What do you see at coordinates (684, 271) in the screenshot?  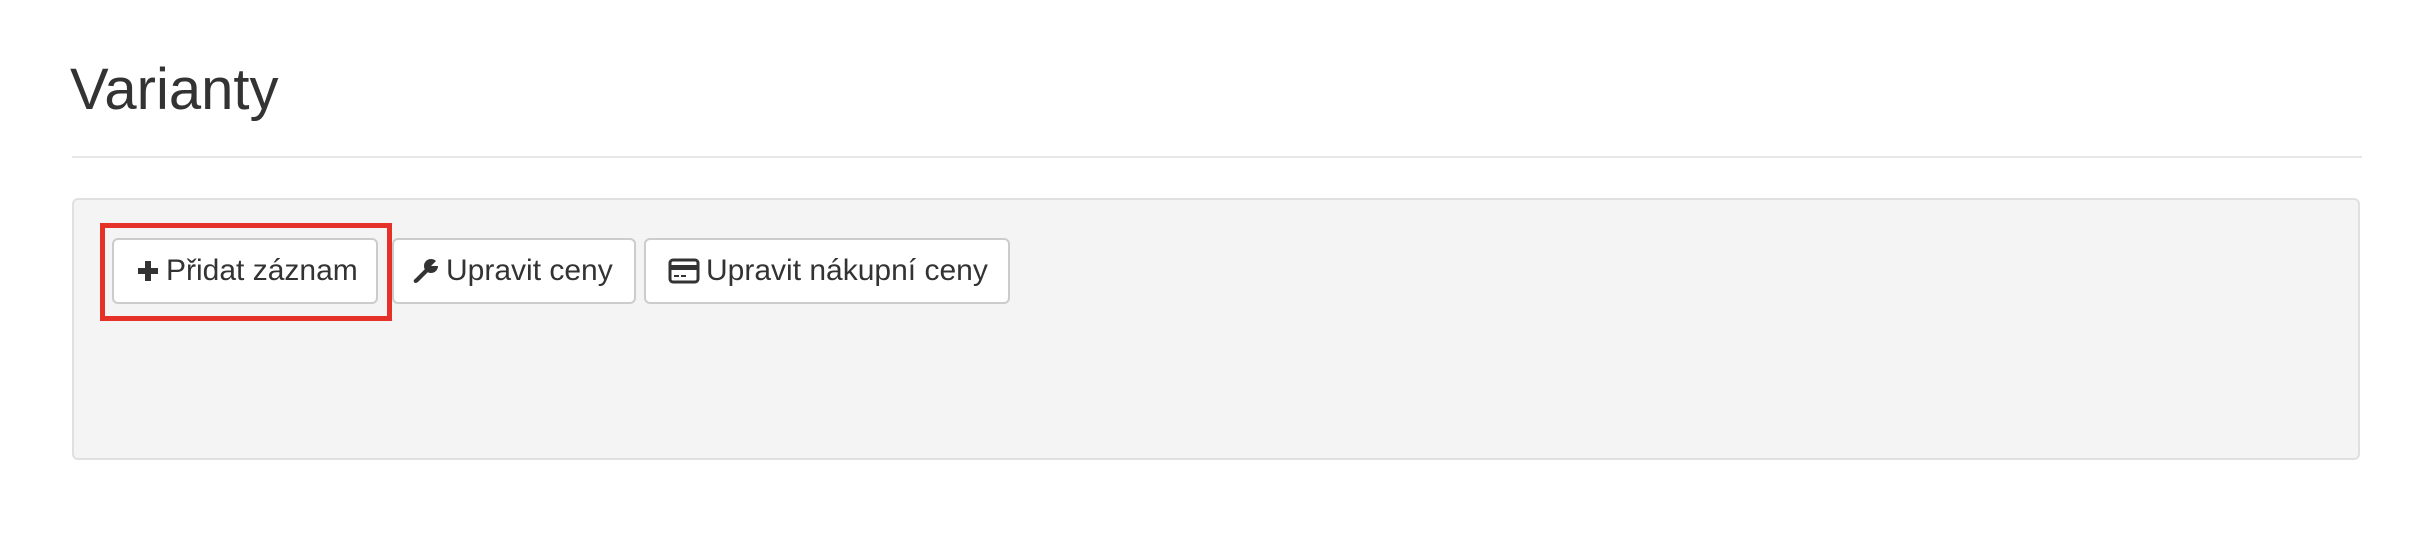 I see `credit-card-icon` at bounding box center [684, 271].